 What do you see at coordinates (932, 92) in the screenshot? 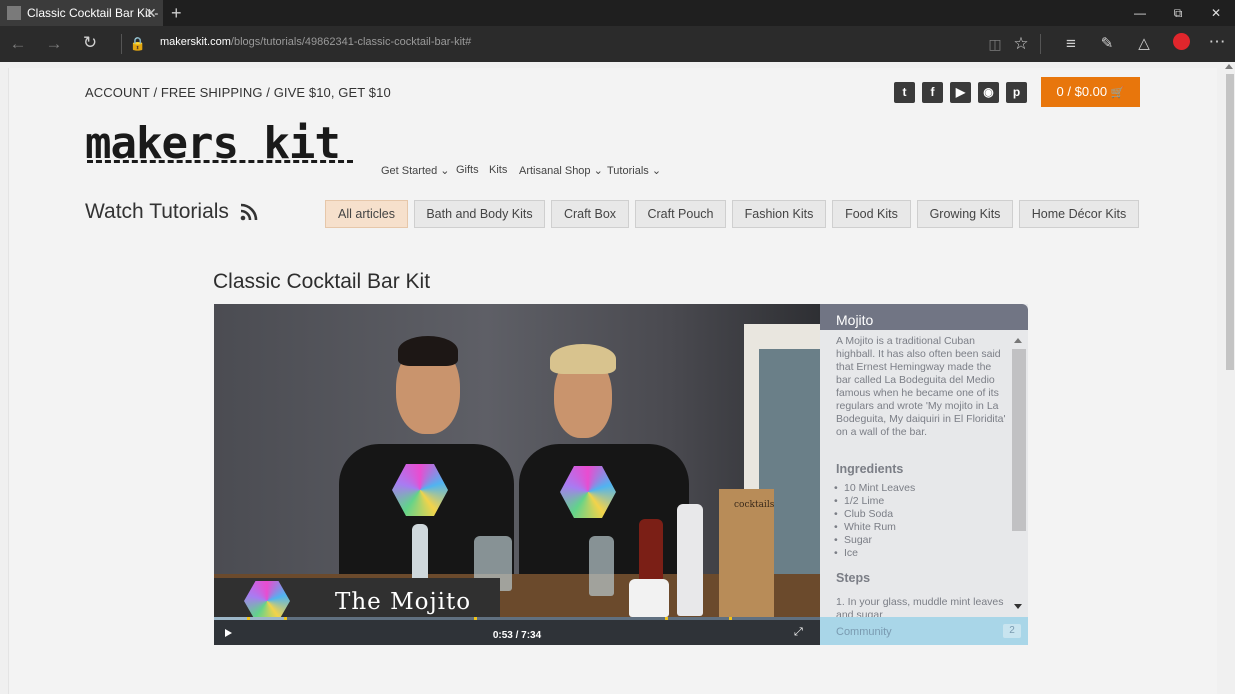
I see `facebook-icon: f` at bounding box center [932, 92].